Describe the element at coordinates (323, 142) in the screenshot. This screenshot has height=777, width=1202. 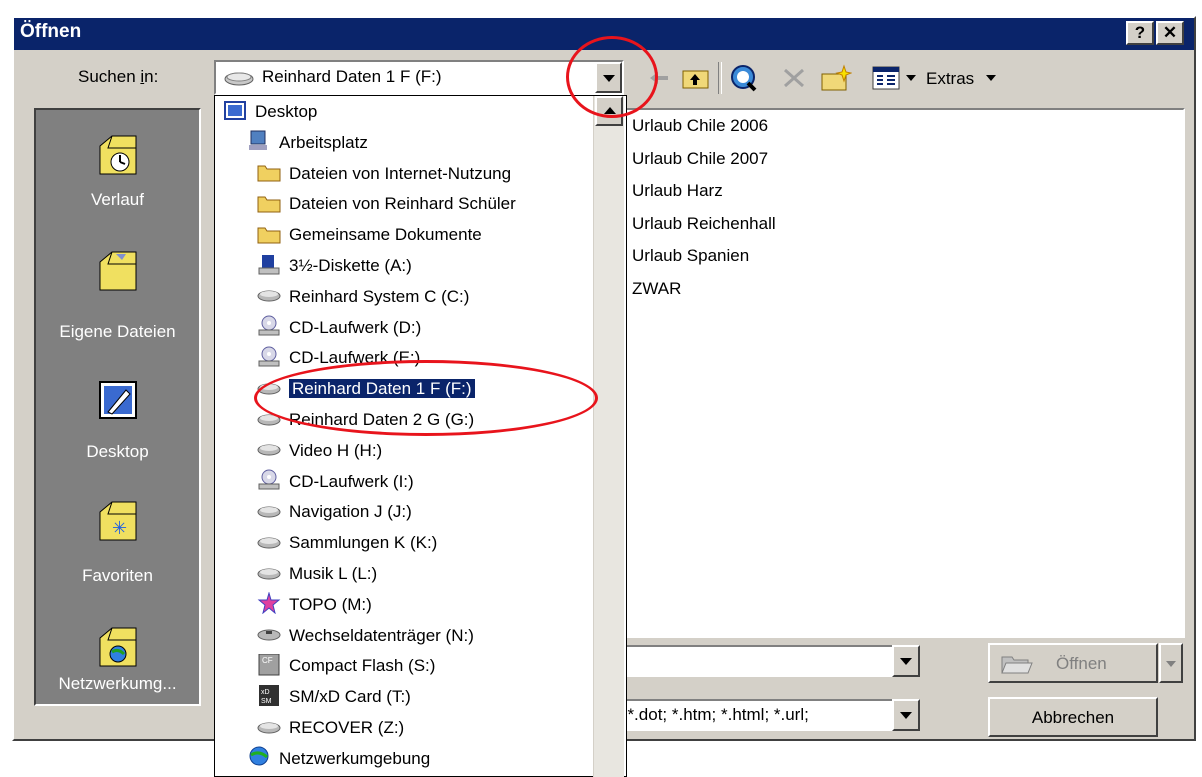
I see `dropdown-item-label: Arbeitsplatz` at that location.